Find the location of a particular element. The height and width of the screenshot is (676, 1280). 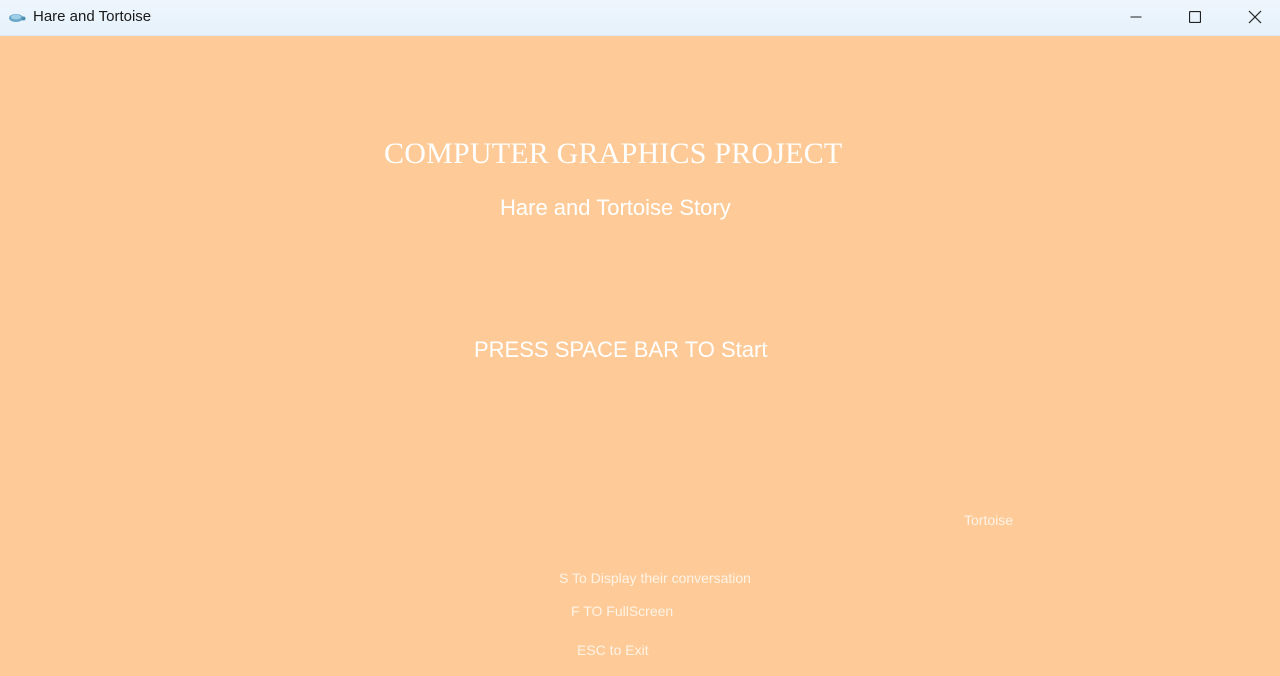

minimize-icon is located at coordinates (1136, 17).